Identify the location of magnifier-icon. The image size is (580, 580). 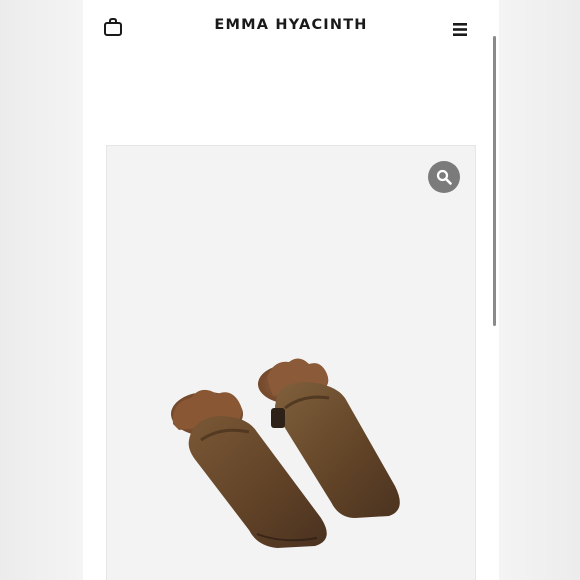
(444, 177).